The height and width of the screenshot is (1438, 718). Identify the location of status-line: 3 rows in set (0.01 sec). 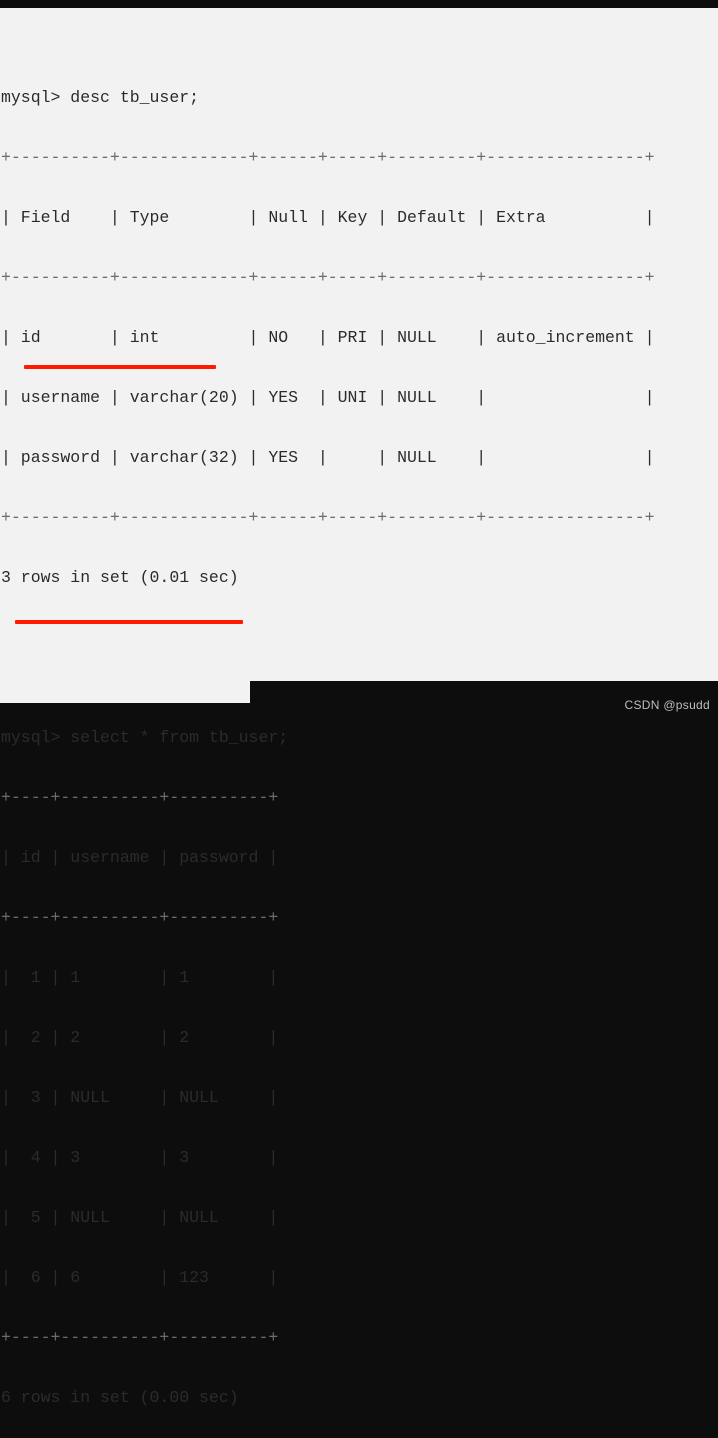
(120, 577).